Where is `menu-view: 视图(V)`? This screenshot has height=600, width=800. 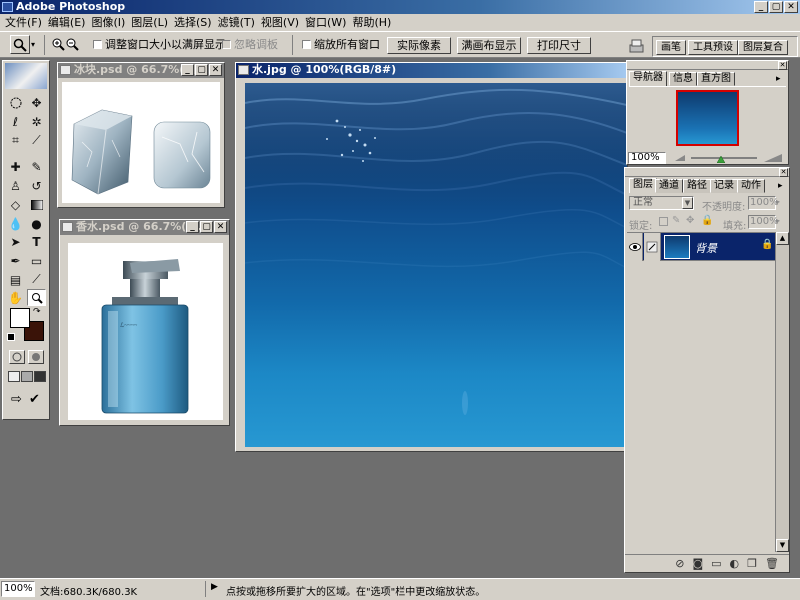 menu-view: 视图(V) is located at coordinates (280, 22).